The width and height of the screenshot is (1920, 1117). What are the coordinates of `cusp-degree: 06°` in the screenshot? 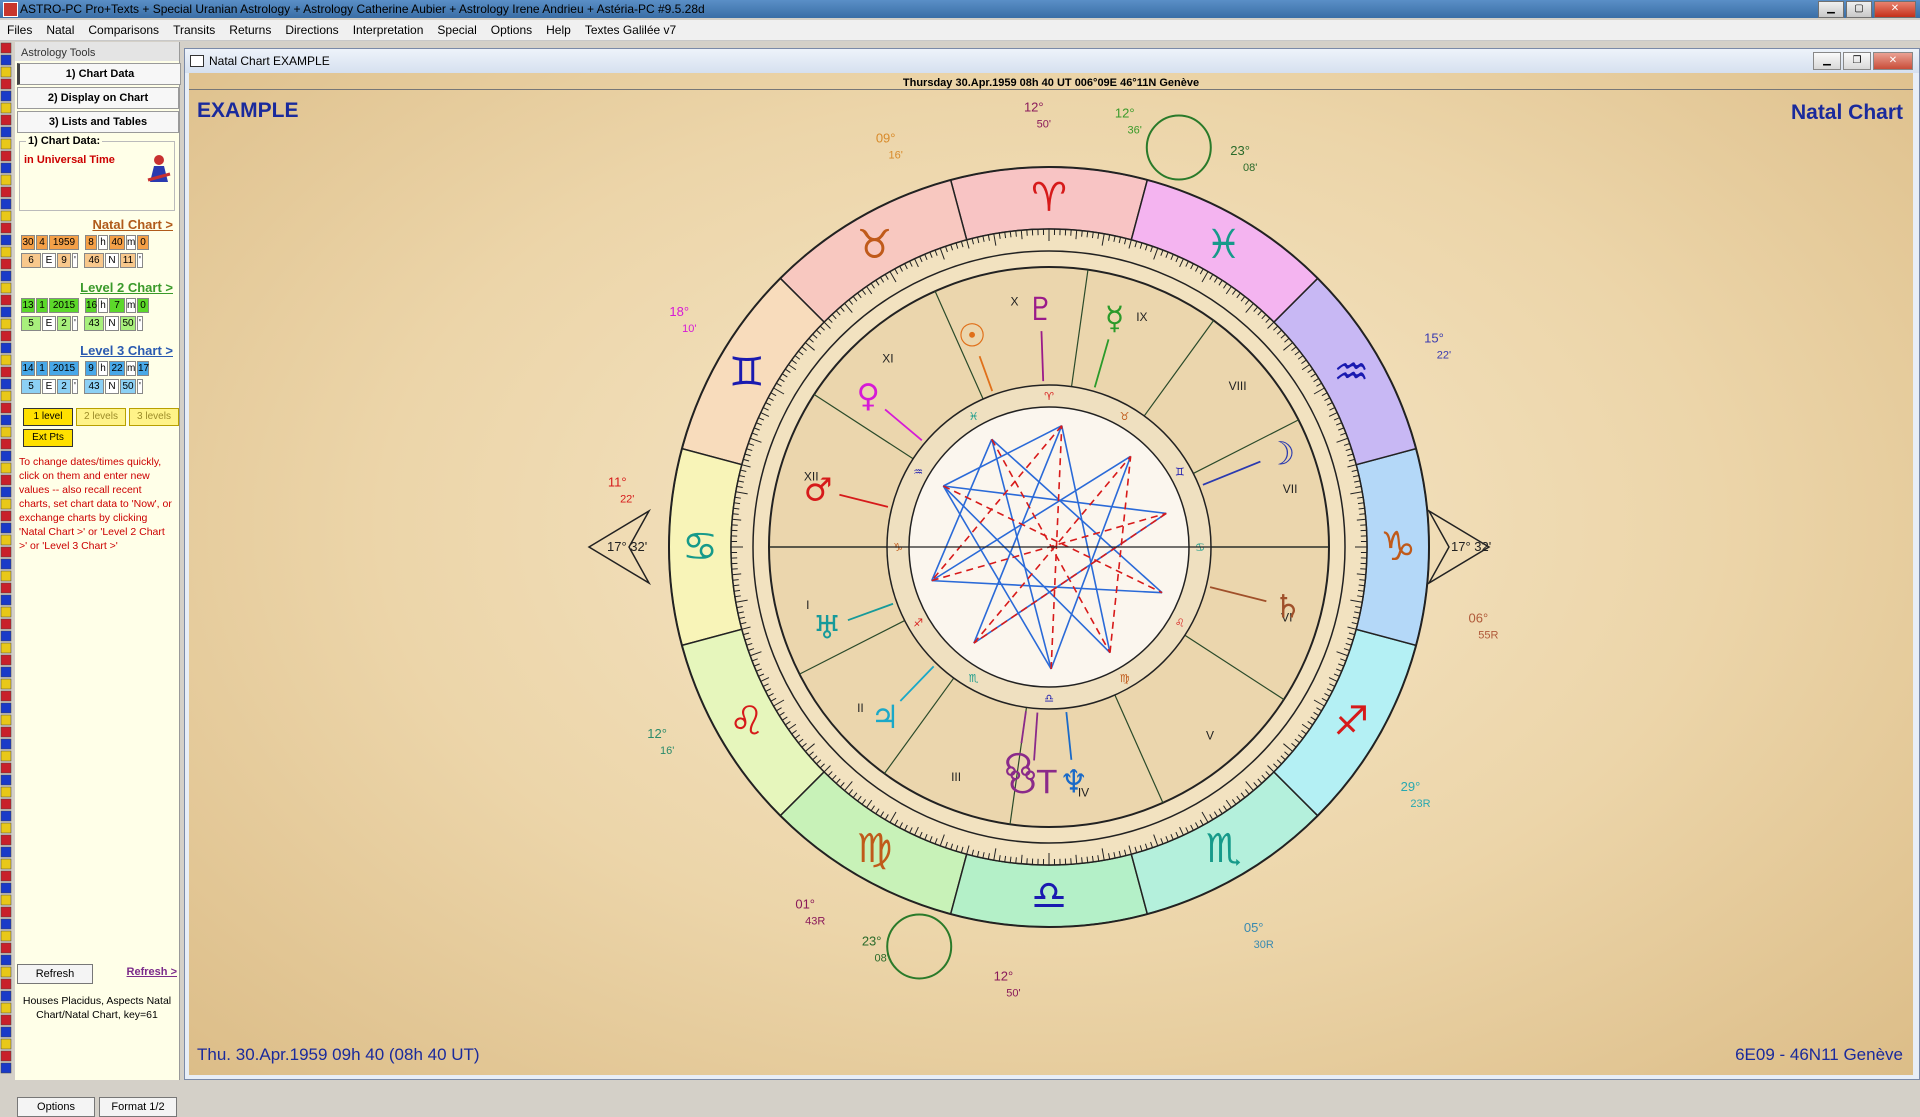 It's located at (1479, 618).